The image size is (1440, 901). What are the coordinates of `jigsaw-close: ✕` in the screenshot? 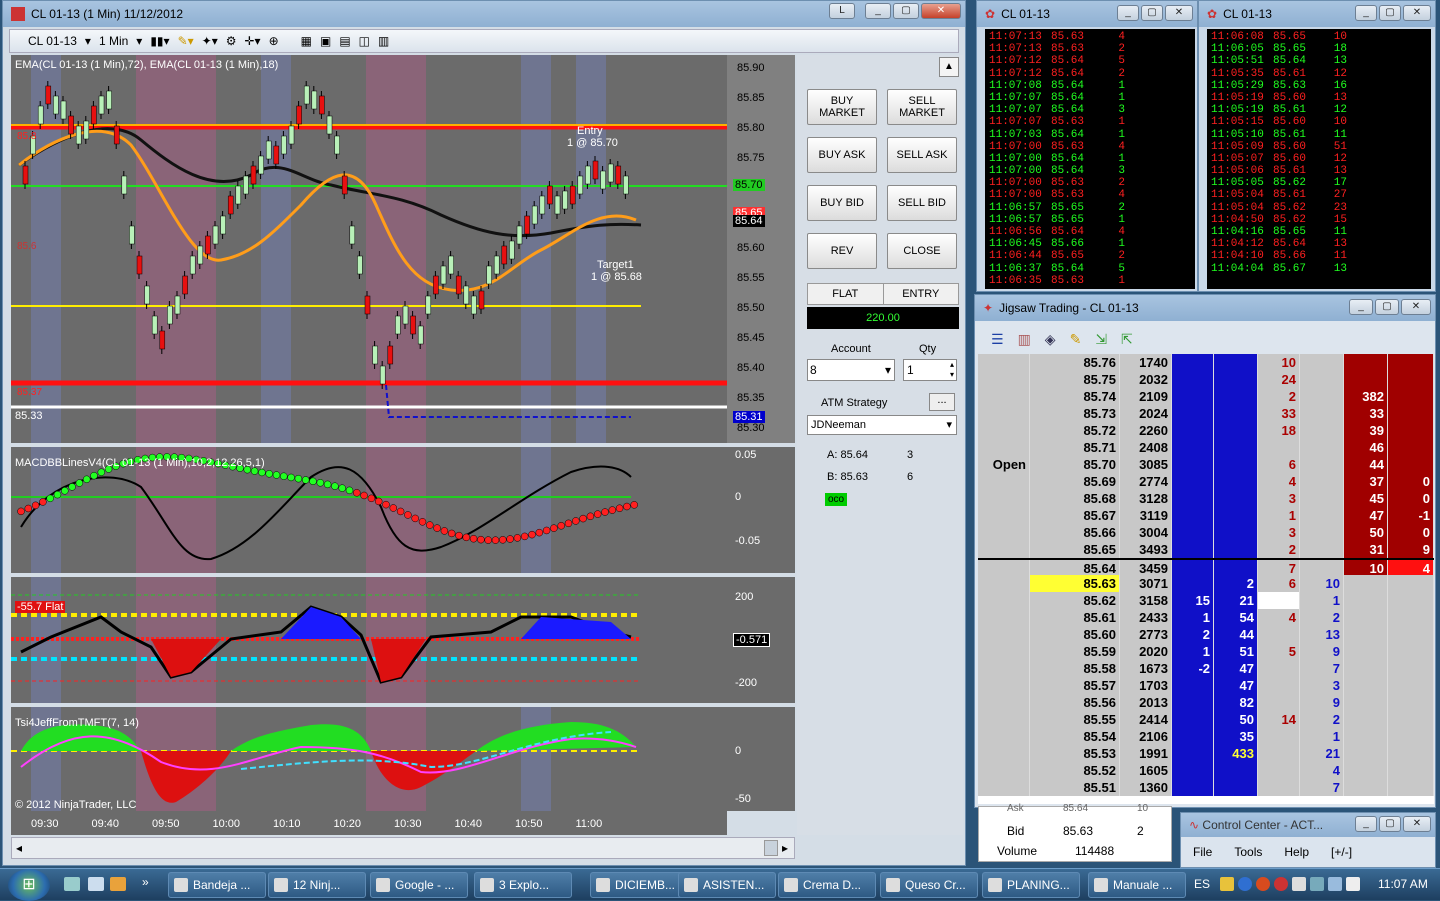 It's located at (1416, 307).